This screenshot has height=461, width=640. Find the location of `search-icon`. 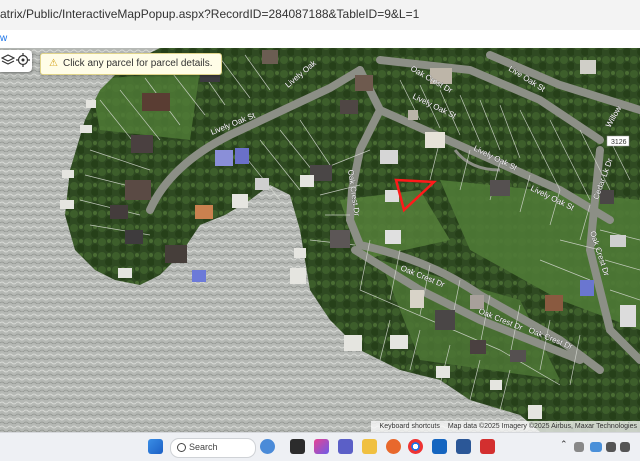

search-icon is located at coordinates (181, 447).